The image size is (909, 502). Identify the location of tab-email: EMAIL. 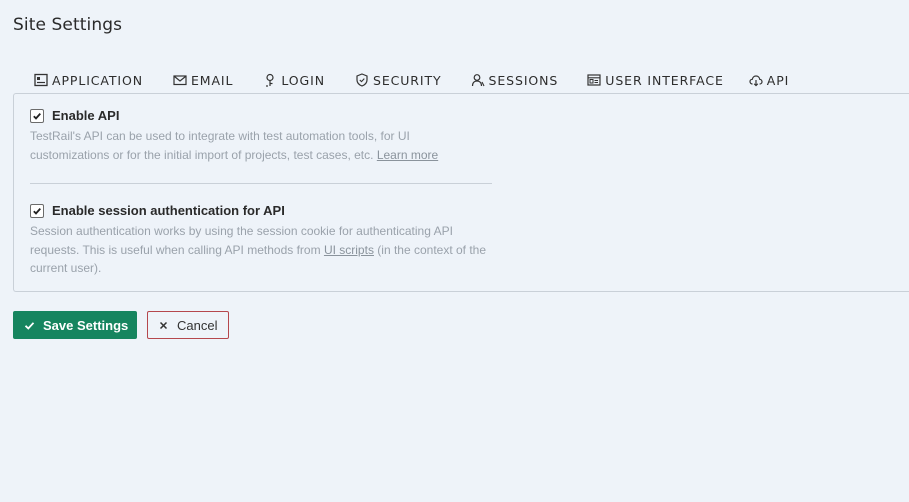
(203, 81).